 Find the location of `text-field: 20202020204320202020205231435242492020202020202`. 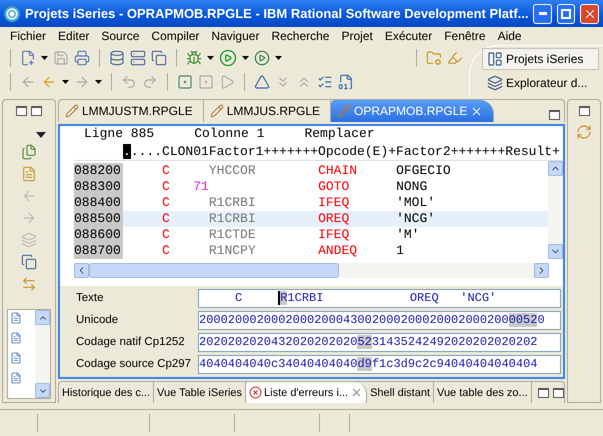

text-field: 20202020204320202020205231435242492020202020202 is located at coordinates (379, 342).